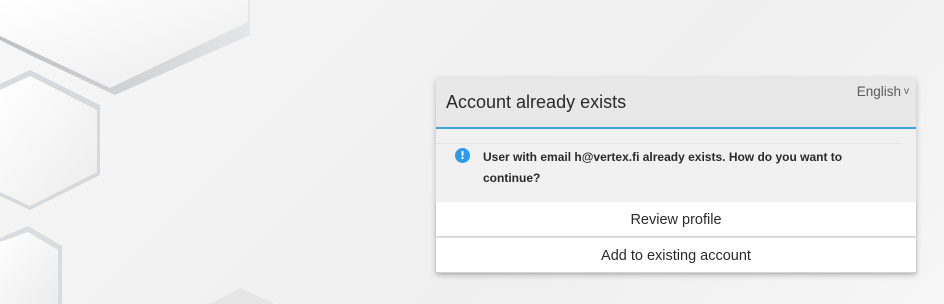  I want to click on info-icon-glyph: !, so click(462, 155).